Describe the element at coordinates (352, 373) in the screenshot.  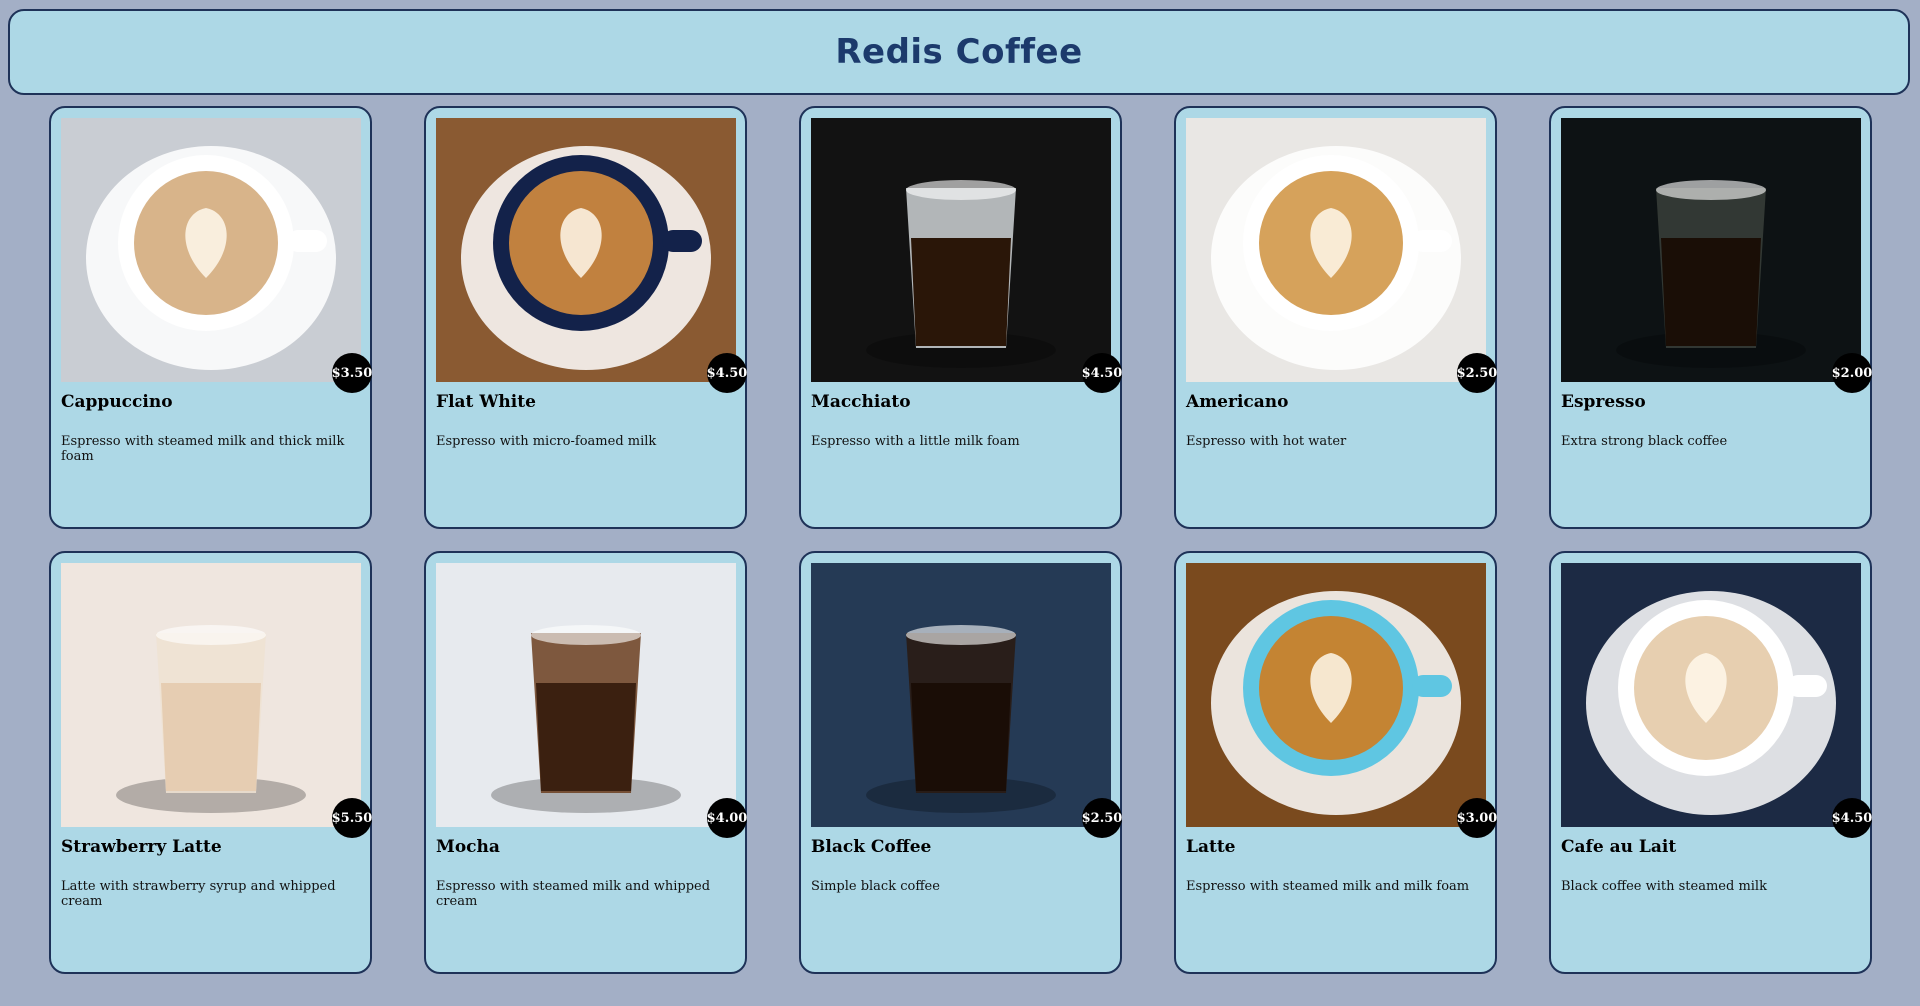
I see `price-badge: $3.50` at that location.